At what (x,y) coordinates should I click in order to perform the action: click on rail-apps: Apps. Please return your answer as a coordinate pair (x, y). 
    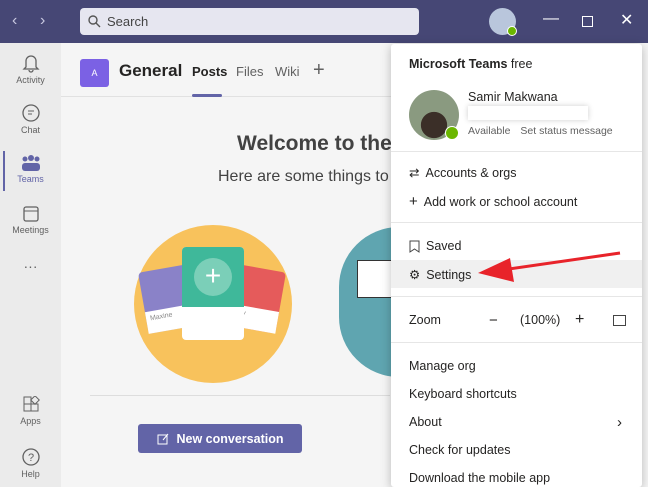
    Looking at the image, I should click on (30, 411).